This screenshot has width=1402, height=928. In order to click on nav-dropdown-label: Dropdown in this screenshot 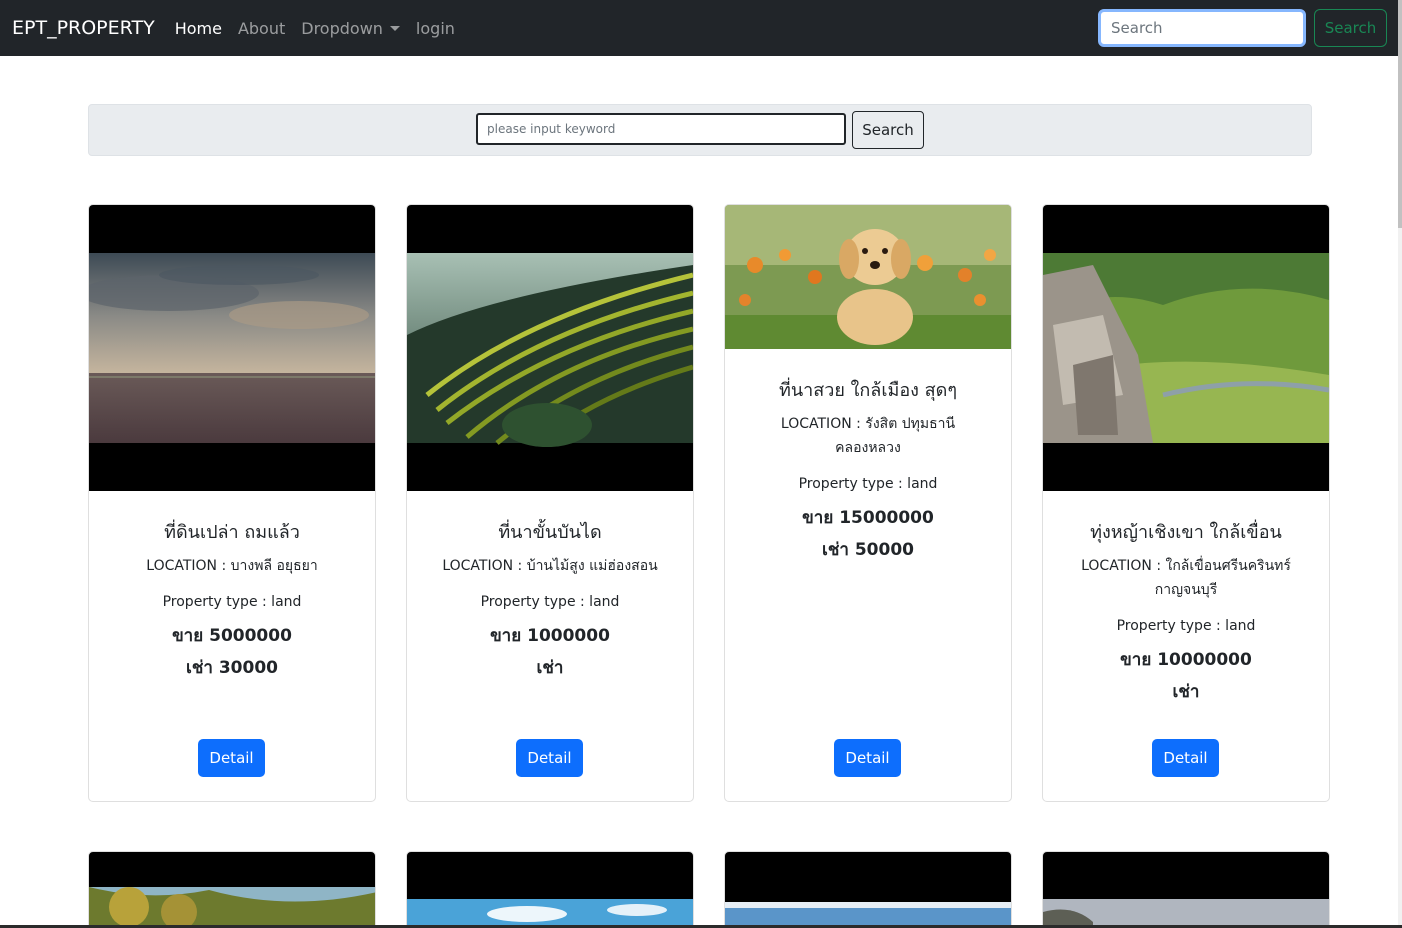, I will do `click(342, 28)`.